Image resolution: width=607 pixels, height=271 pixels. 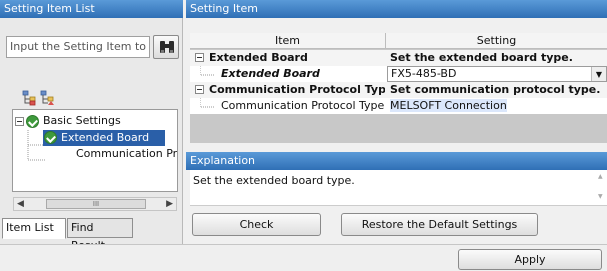 What do you see at coordinates (496, 40) in the screenshot?
I see `column-header-setting: Setting` at bounding box center [496, 40].